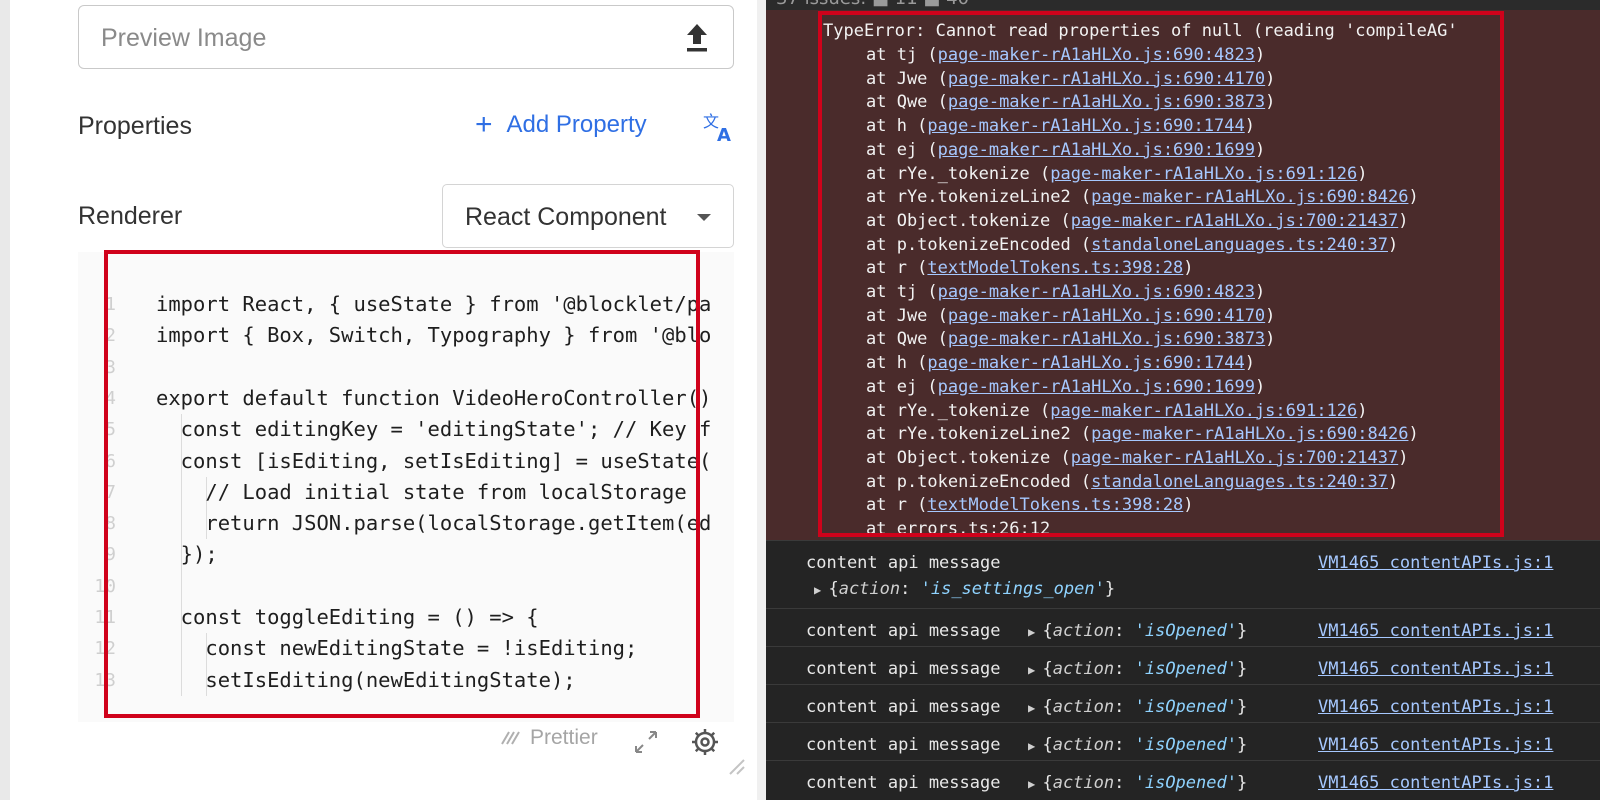  Describe the element at coordinates (510, 738) in the screenshot. I see `prettier-icon` at that location.